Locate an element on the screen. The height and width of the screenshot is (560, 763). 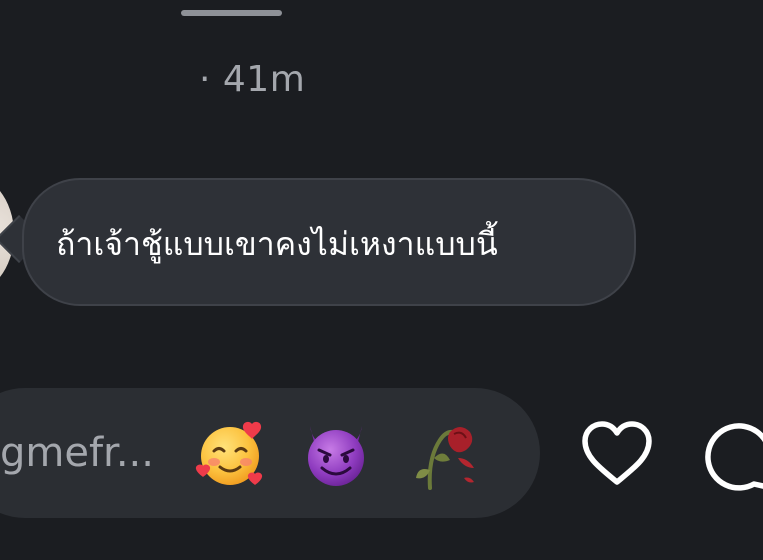
comment-icon is located at coordinates (732, 455).